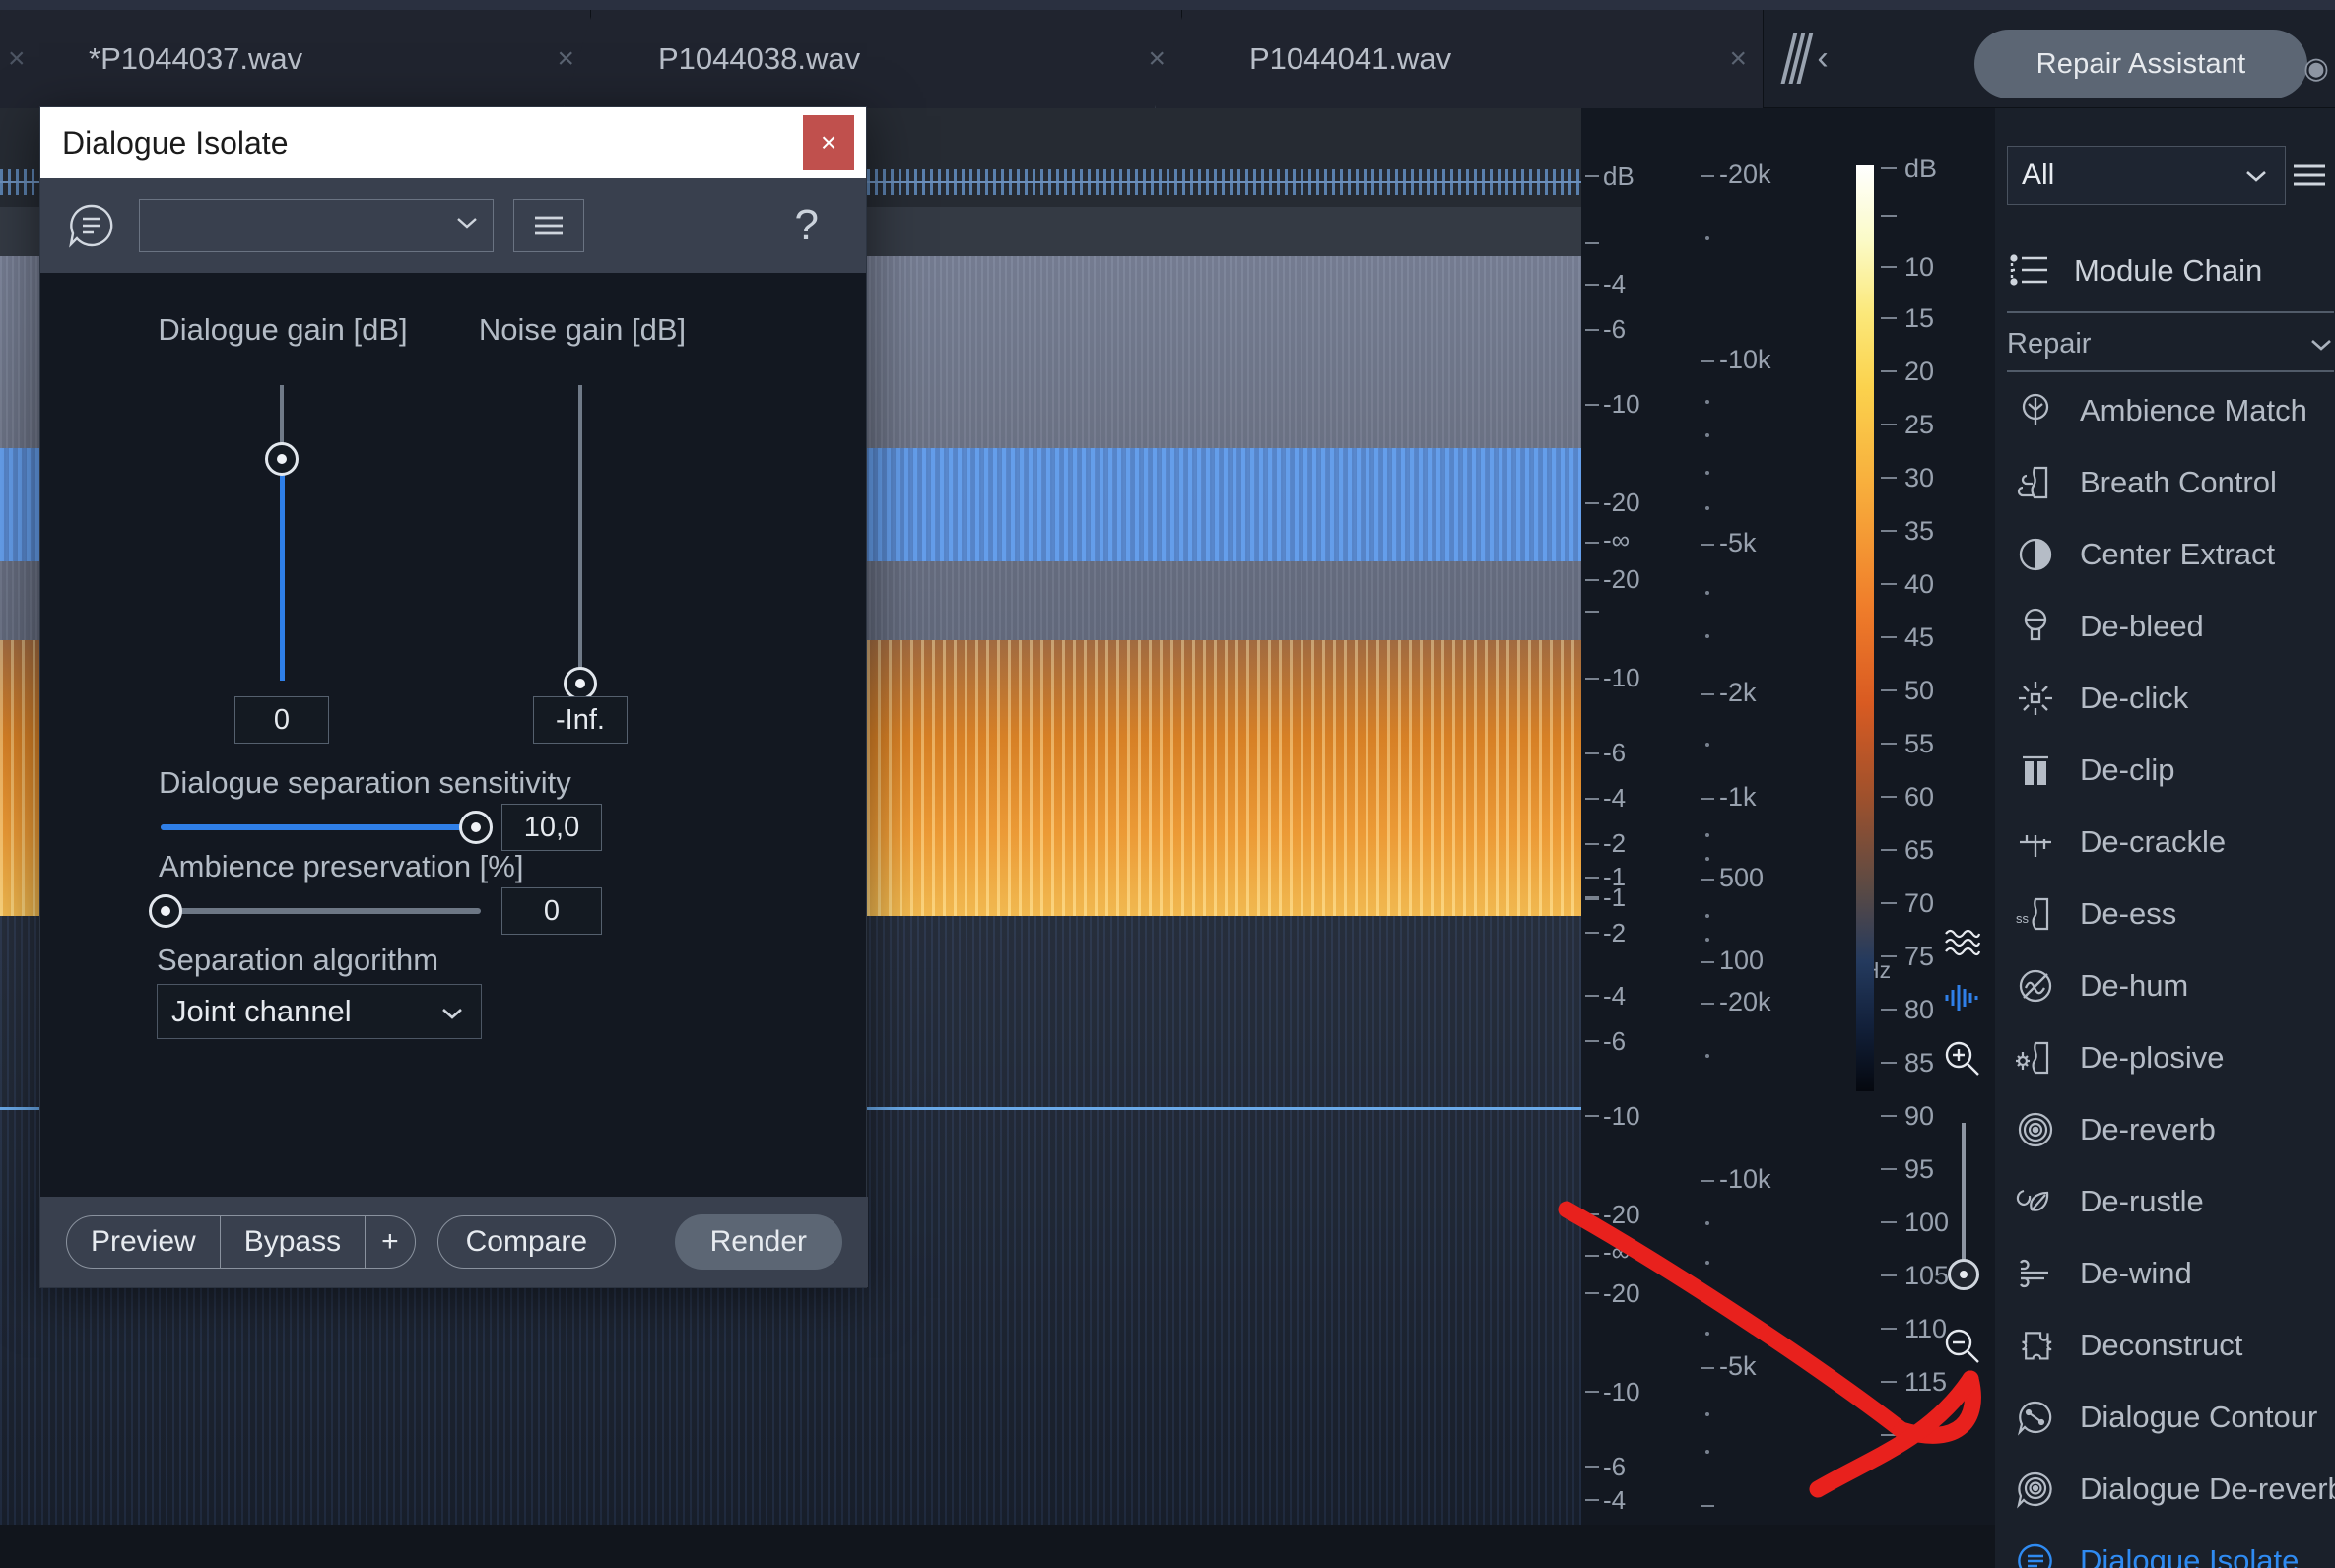  I want to click on separation-algorithm-select: Joint channel, so click(319, 1012).